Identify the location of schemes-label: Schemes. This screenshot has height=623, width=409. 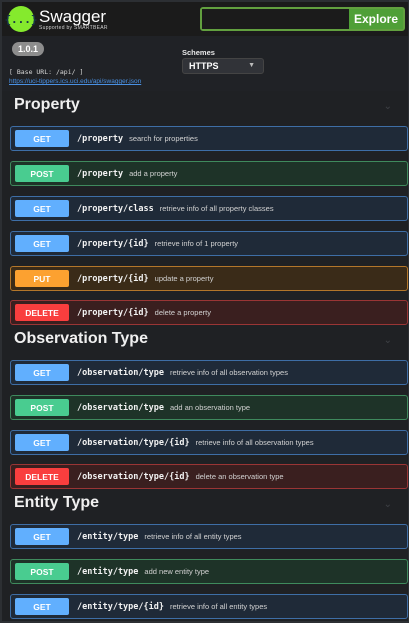
(198, 52).